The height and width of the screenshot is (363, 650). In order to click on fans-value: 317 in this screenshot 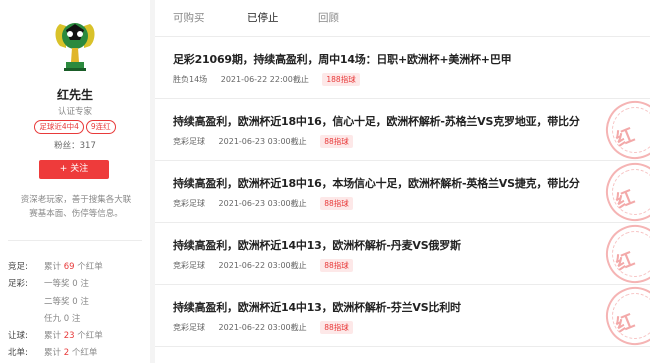, I will do `click(87, 146)`.